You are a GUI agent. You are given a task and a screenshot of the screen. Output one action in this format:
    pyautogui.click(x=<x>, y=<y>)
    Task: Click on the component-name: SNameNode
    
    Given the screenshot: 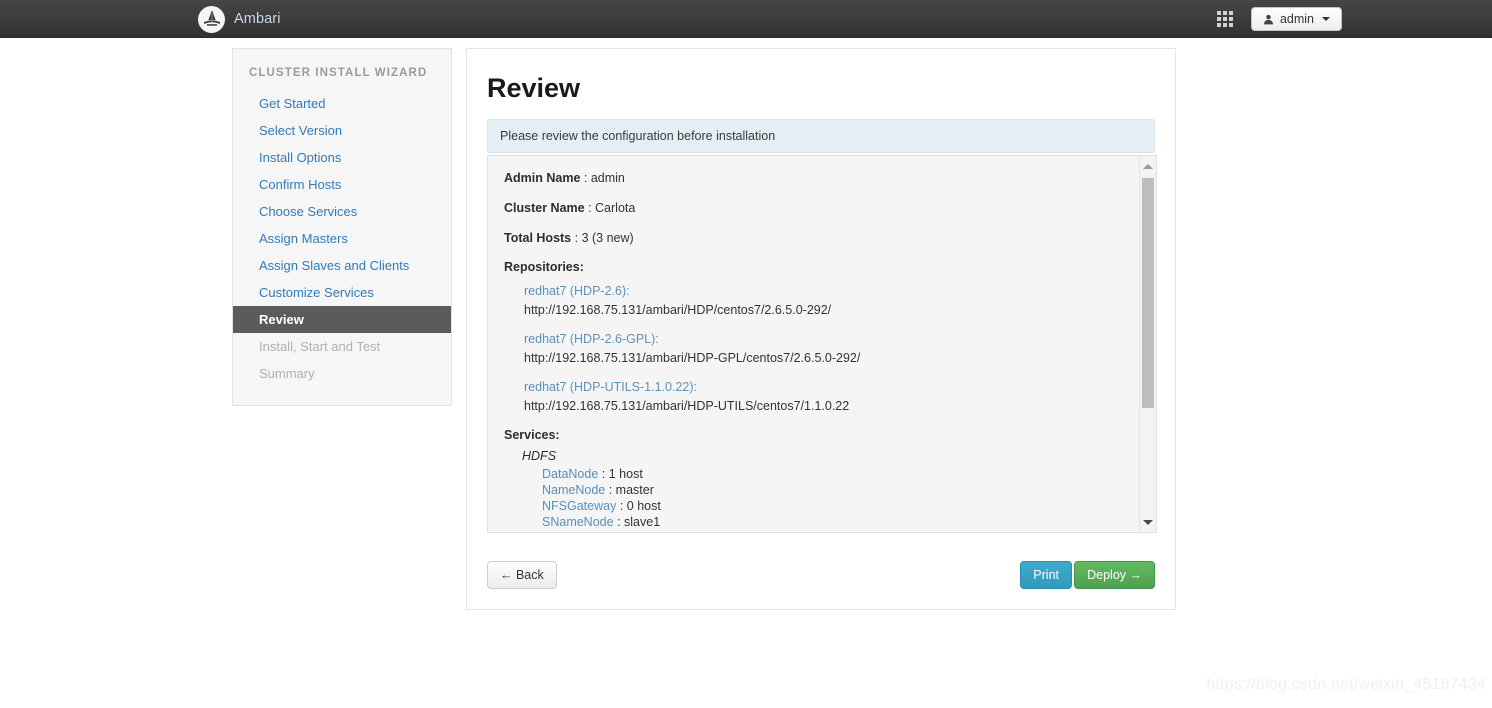 What is the action you would take?
    pyautogui.click(x=578, y=522)
    